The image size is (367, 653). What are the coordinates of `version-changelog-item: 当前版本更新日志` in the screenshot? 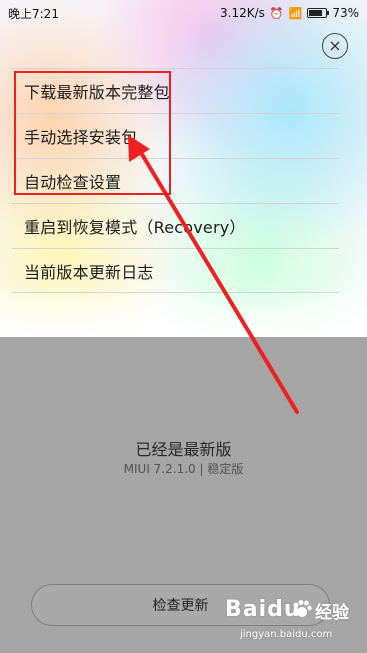 It's located at (175, 270).